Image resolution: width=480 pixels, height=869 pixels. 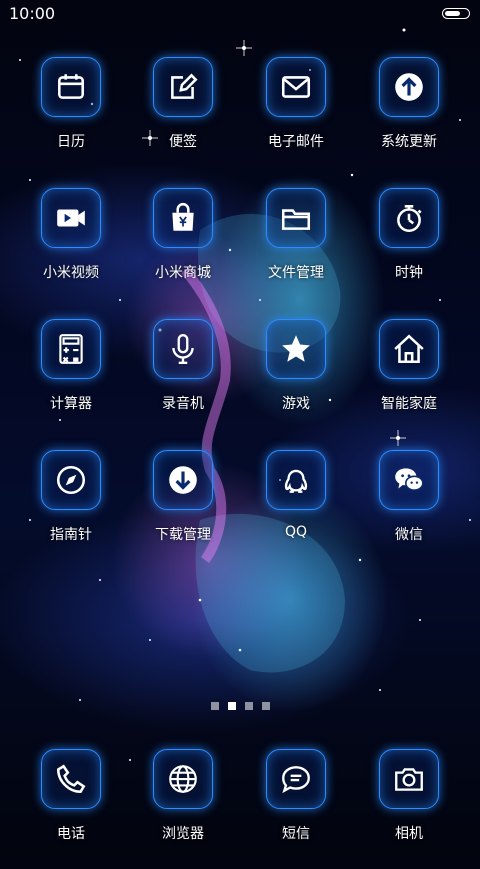 What do you see at coordinates (409, 142) in the screenshot?
I see `app-label: 系统更新` at bounding box center [409, 142].